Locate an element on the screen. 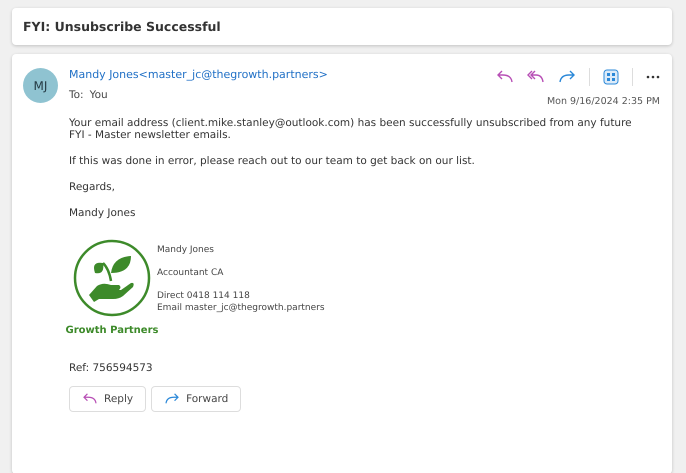 The image size is (686, 473). recipient: You is located at coordinates (99, 95).